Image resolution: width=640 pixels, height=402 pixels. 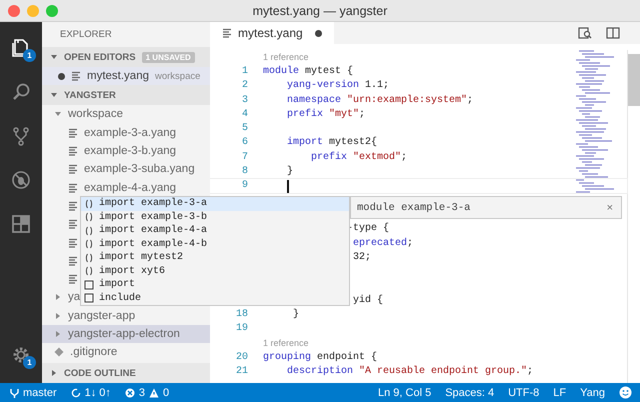 What do you see at coordinates (320, 357) in the screenshot?
I see `code-line: grouping endpoint {` at bounding box center [320, 357].